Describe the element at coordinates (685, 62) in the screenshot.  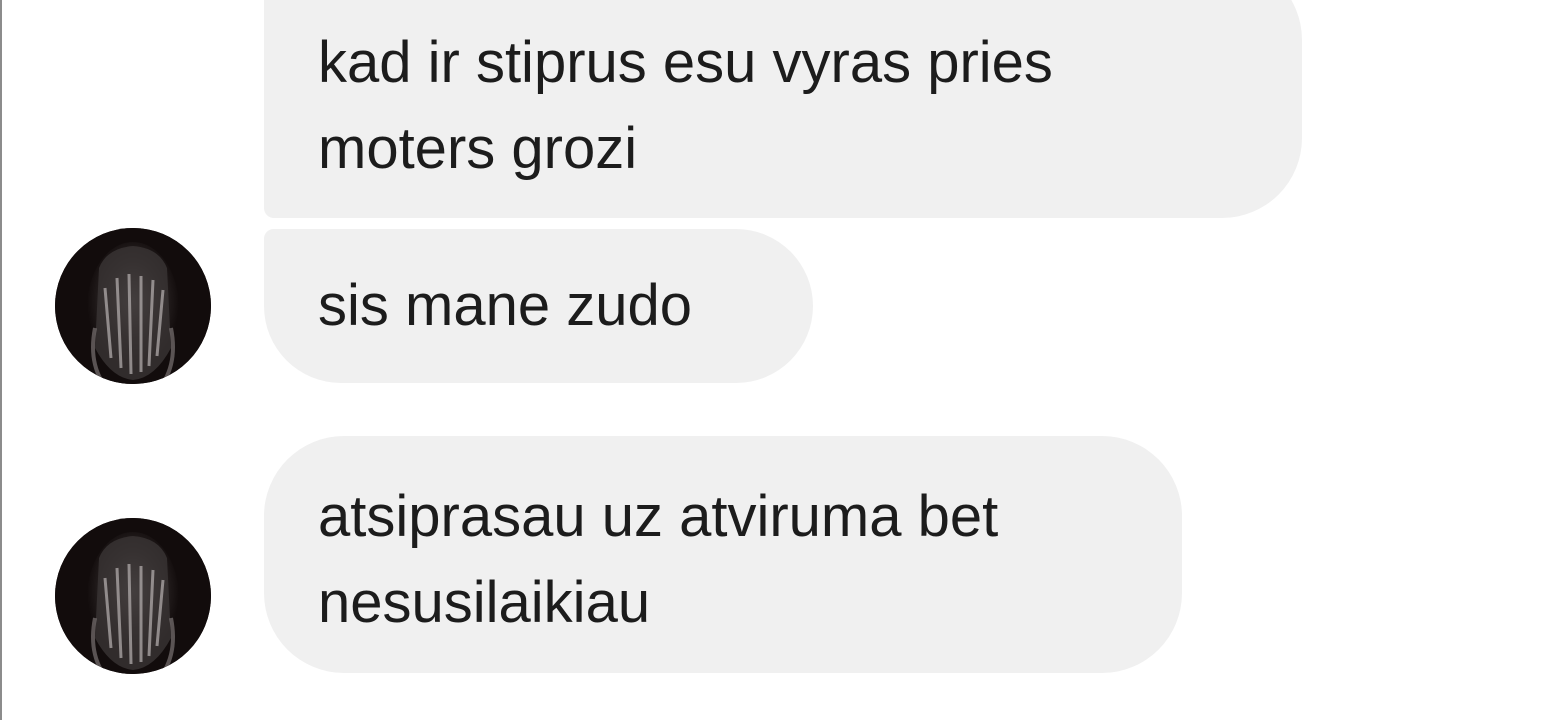
I see `message-text-line: kad ir stiprus esu vyras pries` at that location.